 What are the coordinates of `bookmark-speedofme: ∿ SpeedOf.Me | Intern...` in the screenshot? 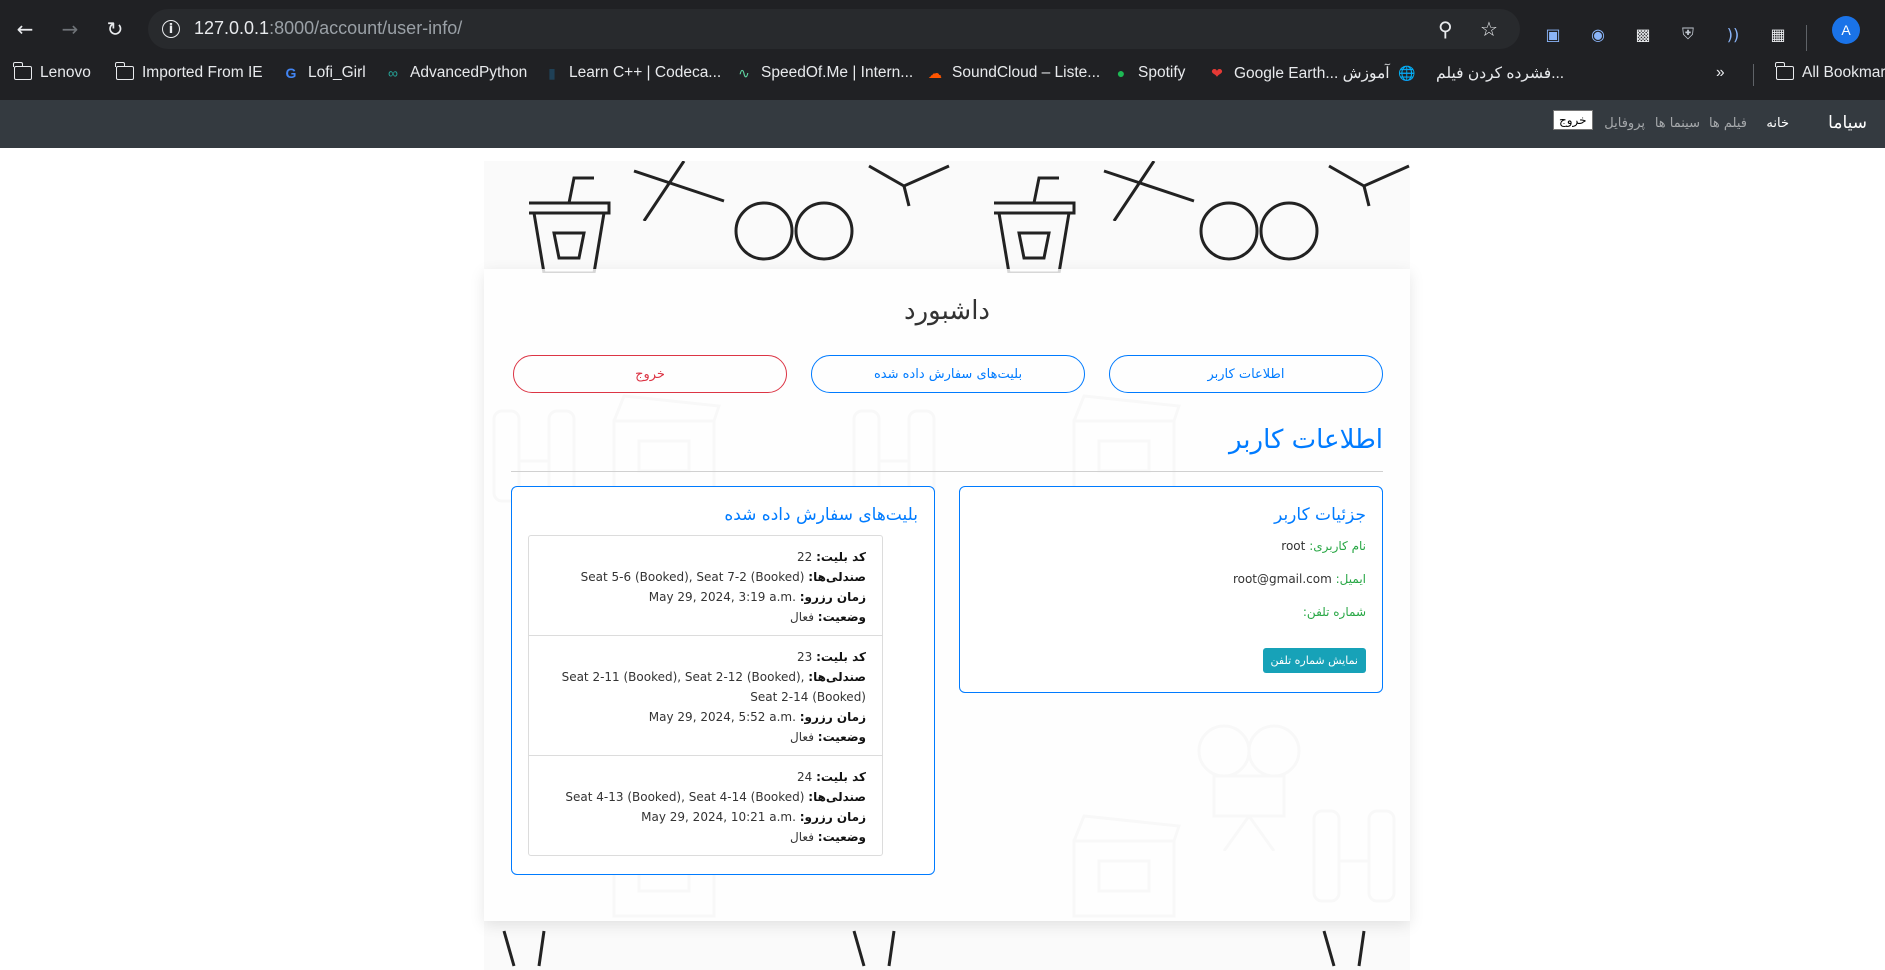 It's located at (824, 73).